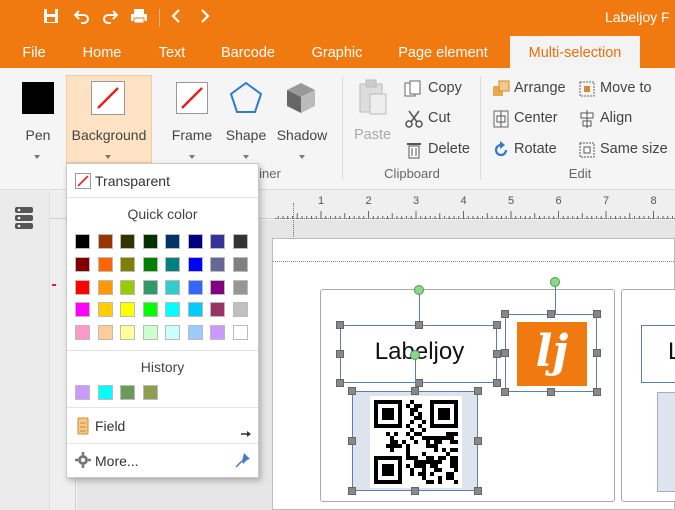  Describe the element at coordinates (139, 18) in the screenshot. I see `print-icon` at that location.